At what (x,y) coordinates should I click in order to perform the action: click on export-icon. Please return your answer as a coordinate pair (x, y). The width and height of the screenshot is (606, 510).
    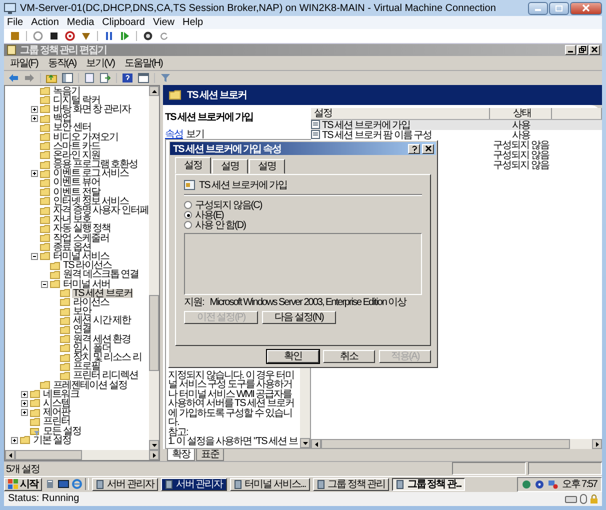
    Looking at the image, I should click on (105, 77).